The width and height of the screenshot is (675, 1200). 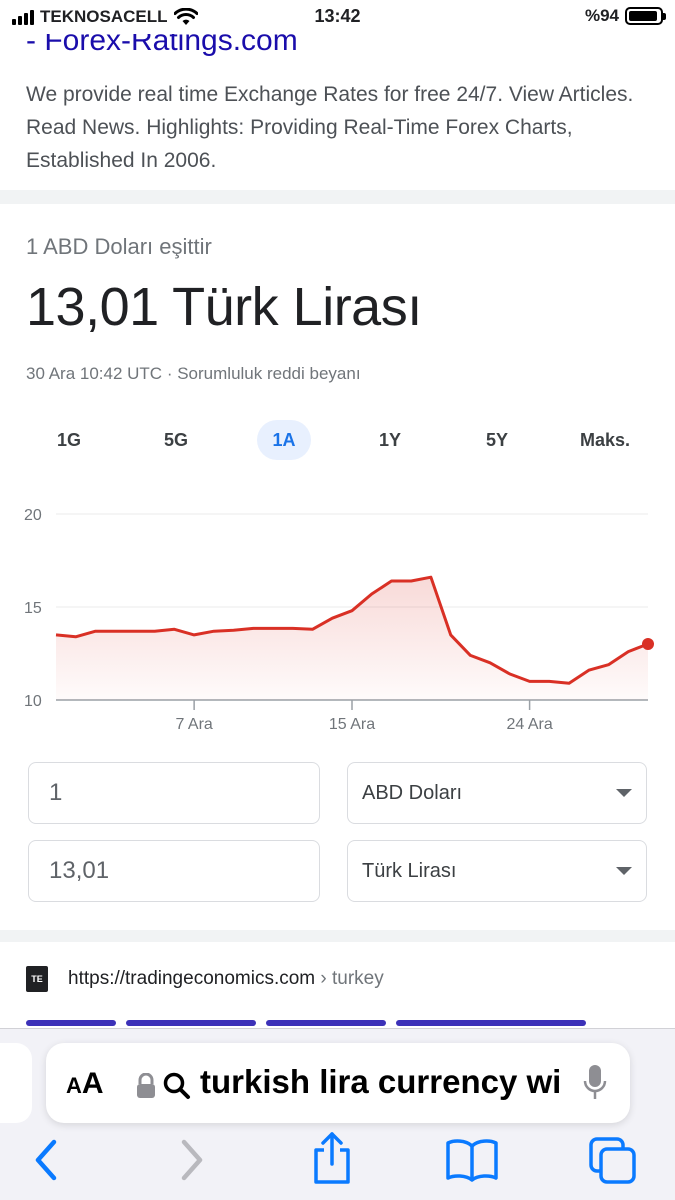 What do you see at coordinates (605, 440) in the screenshot?
I see `tab-max: Maks.` at bounding box center [605, 440].